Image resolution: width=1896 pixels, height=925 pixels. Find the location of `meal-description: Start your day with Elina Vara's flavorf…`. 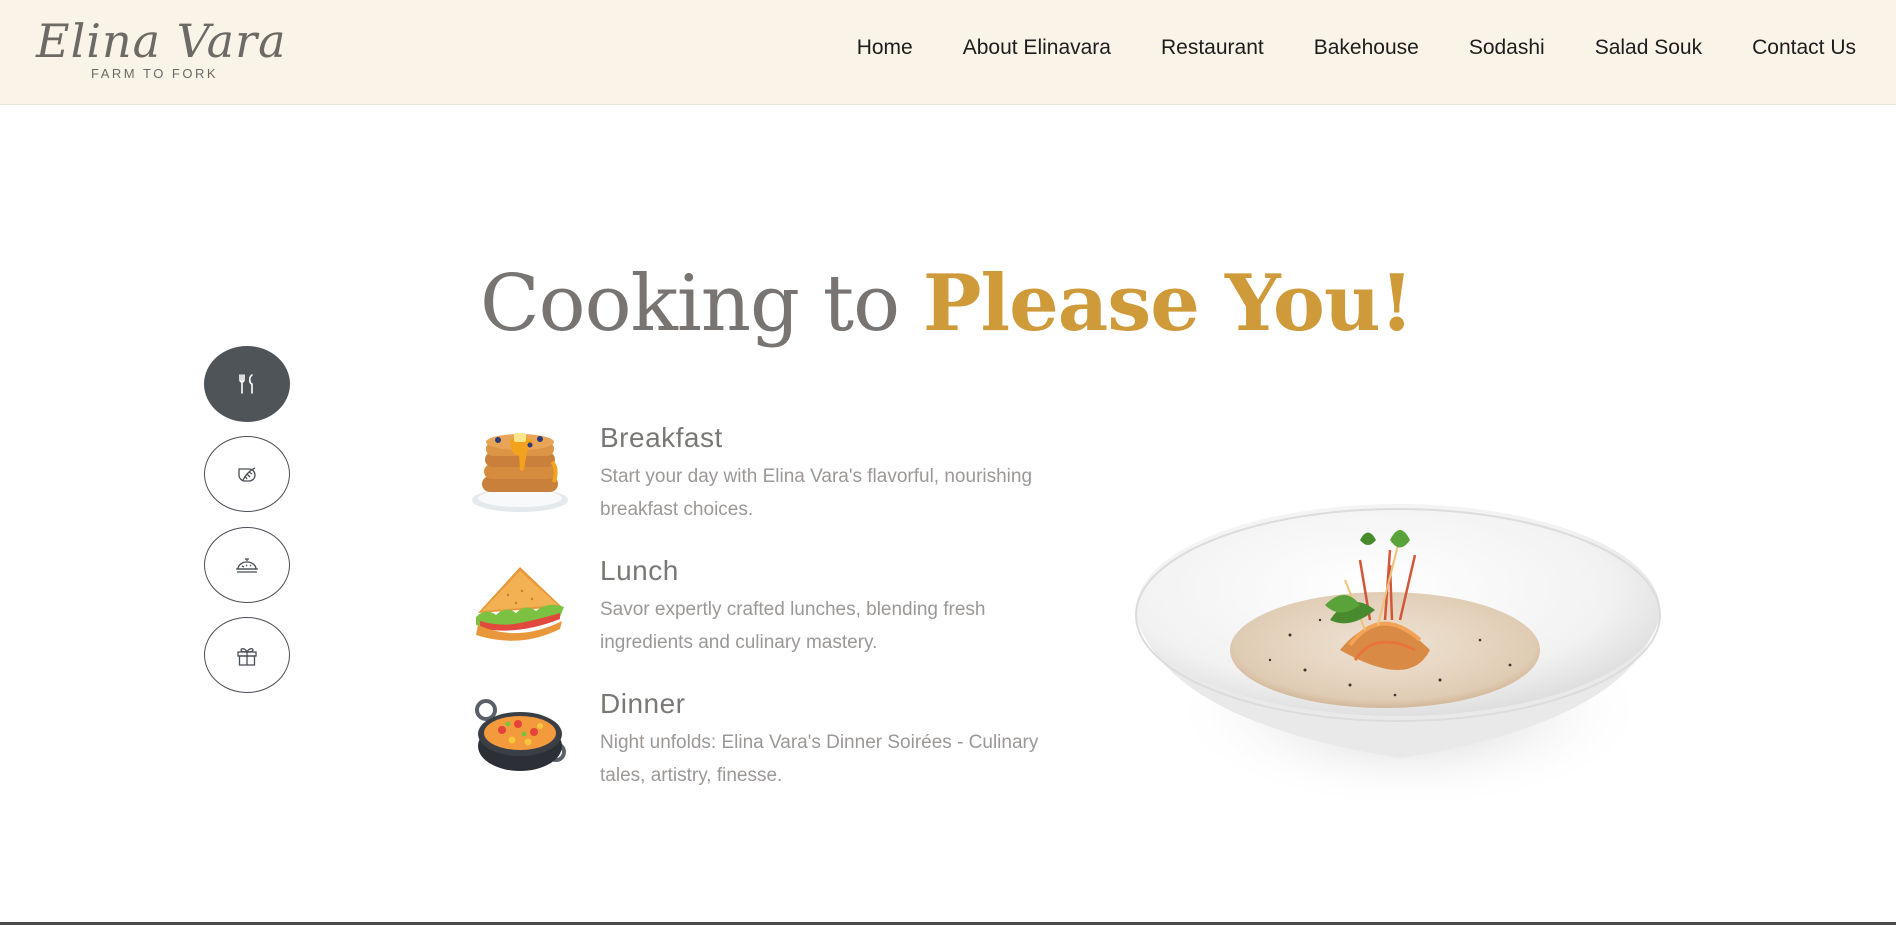

meal-description: Start your day with Elina Vara's flavorf… is located at coordinates (816, 493).